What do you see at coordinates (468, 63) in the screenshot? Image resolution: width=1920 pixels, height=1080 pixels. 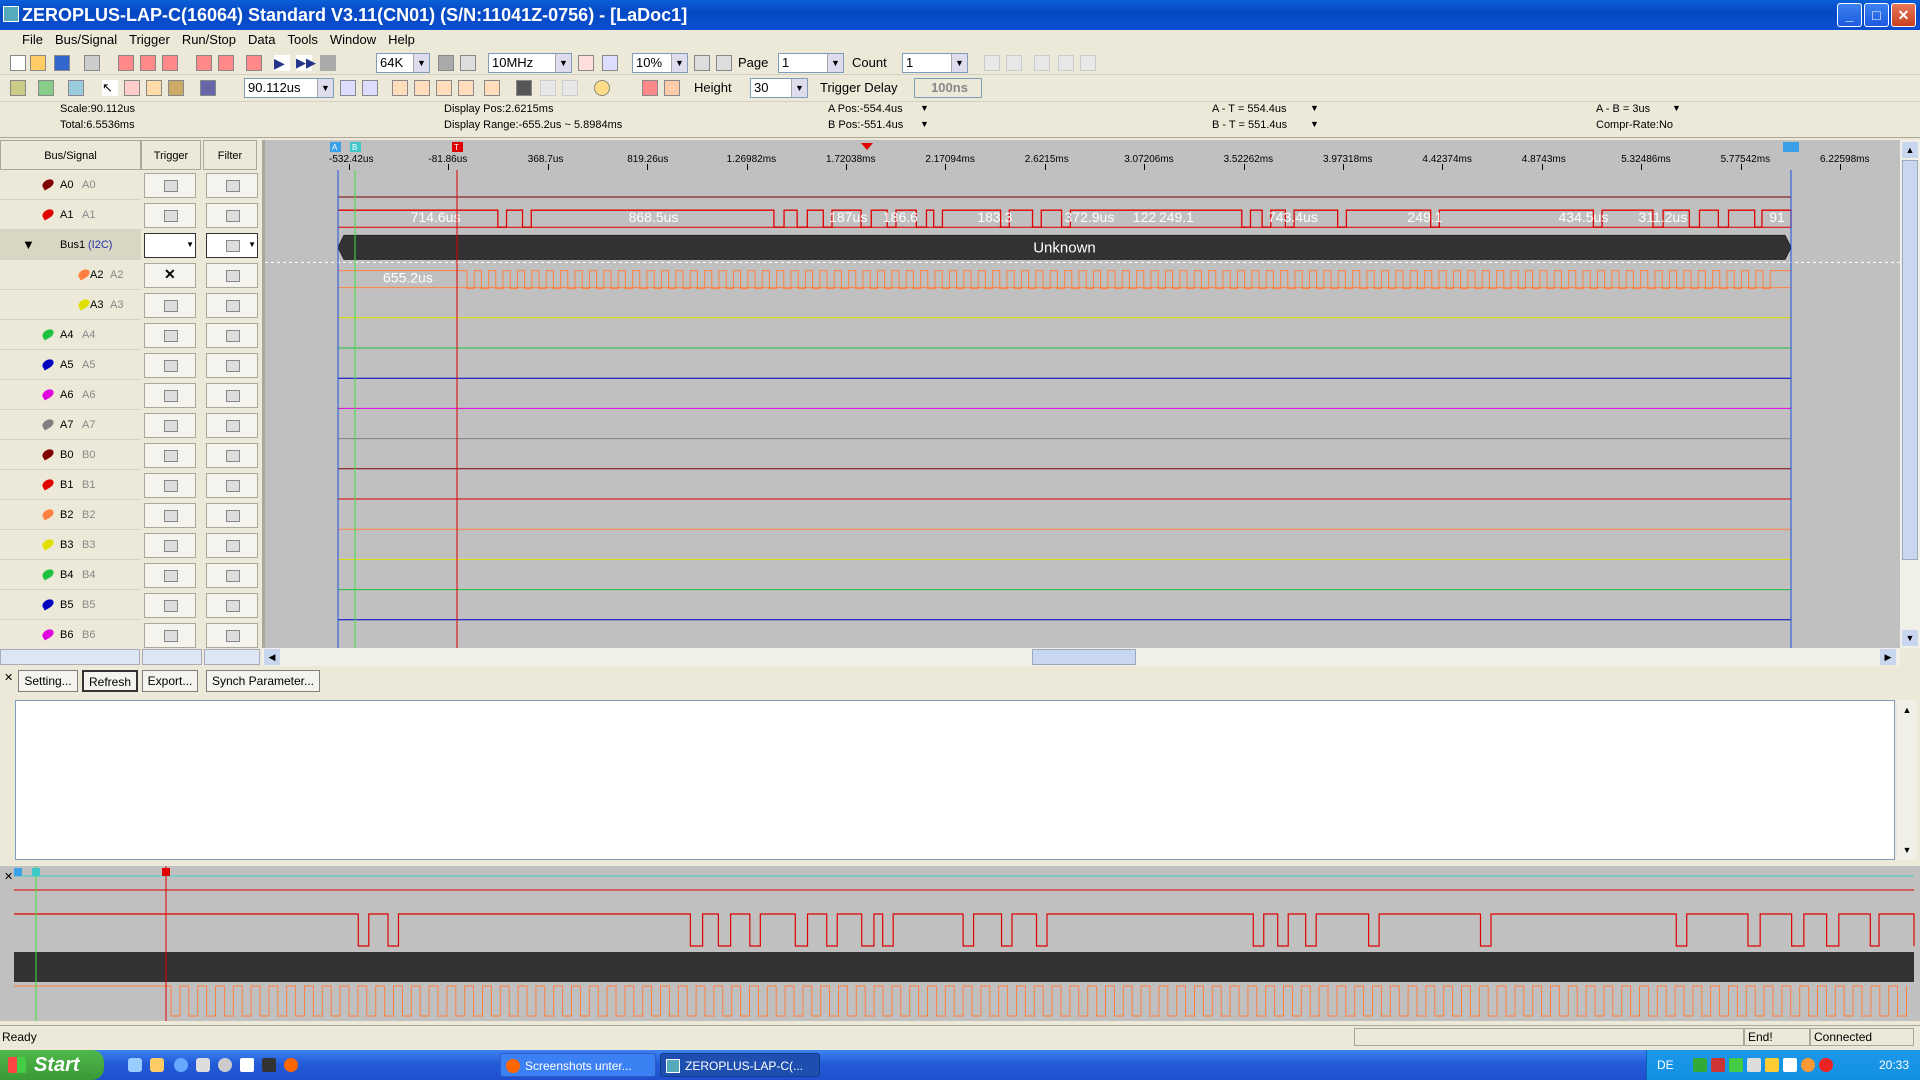 I see `decompress-icon` at bounding box center [468, 63].